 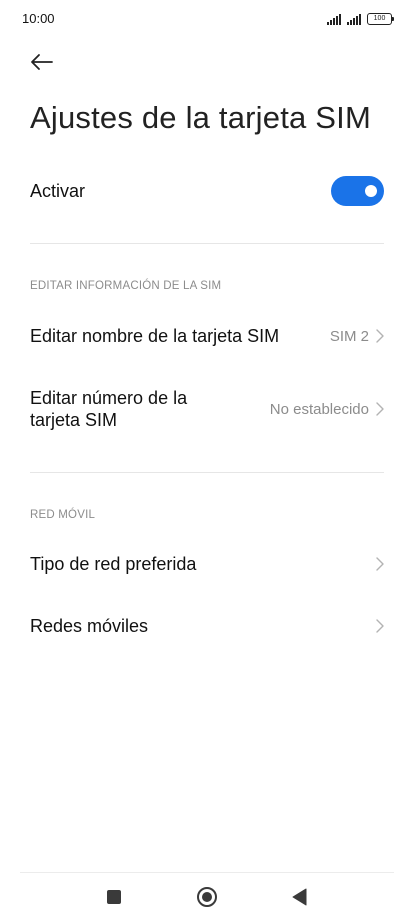 I want to click on nav-back-button, so click(x=299, y=897).